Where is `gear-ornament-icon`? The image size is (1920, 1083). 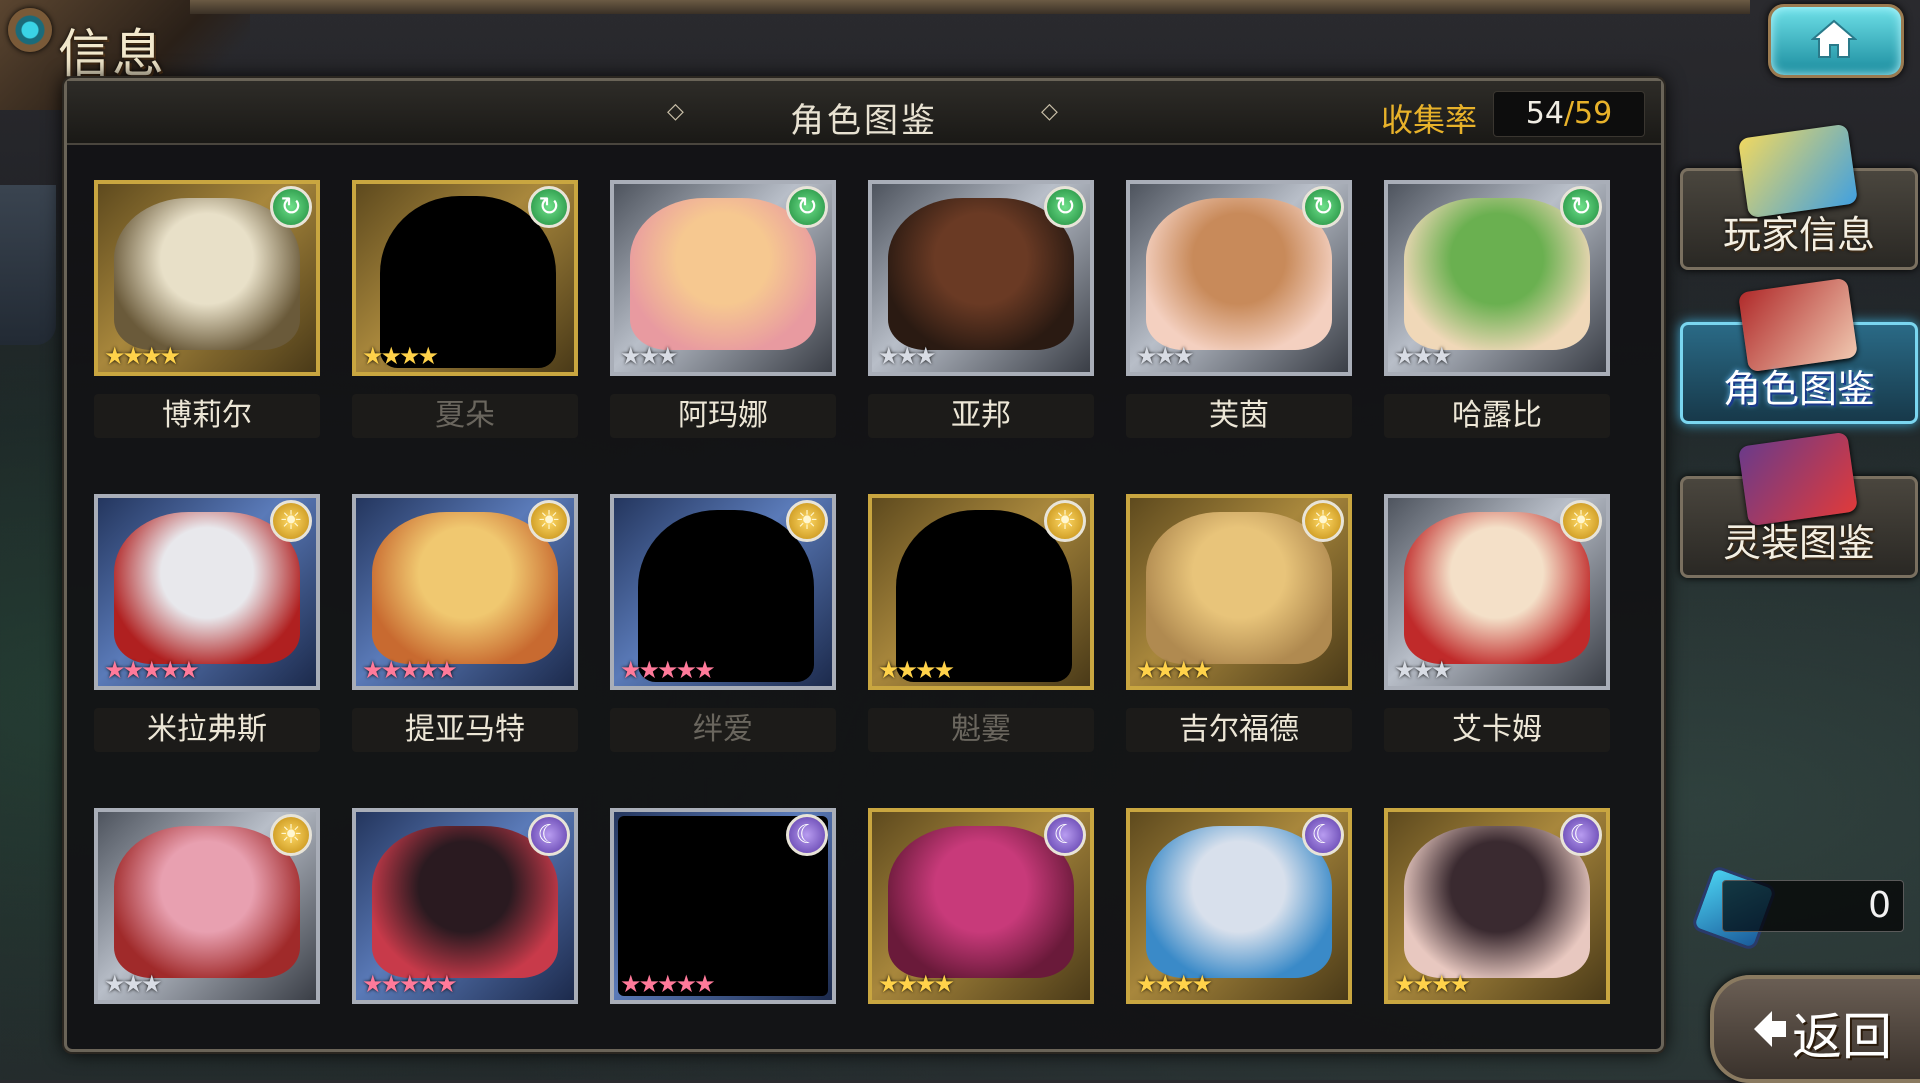 gear-ornament-icon is located at coordinates (30, 30).